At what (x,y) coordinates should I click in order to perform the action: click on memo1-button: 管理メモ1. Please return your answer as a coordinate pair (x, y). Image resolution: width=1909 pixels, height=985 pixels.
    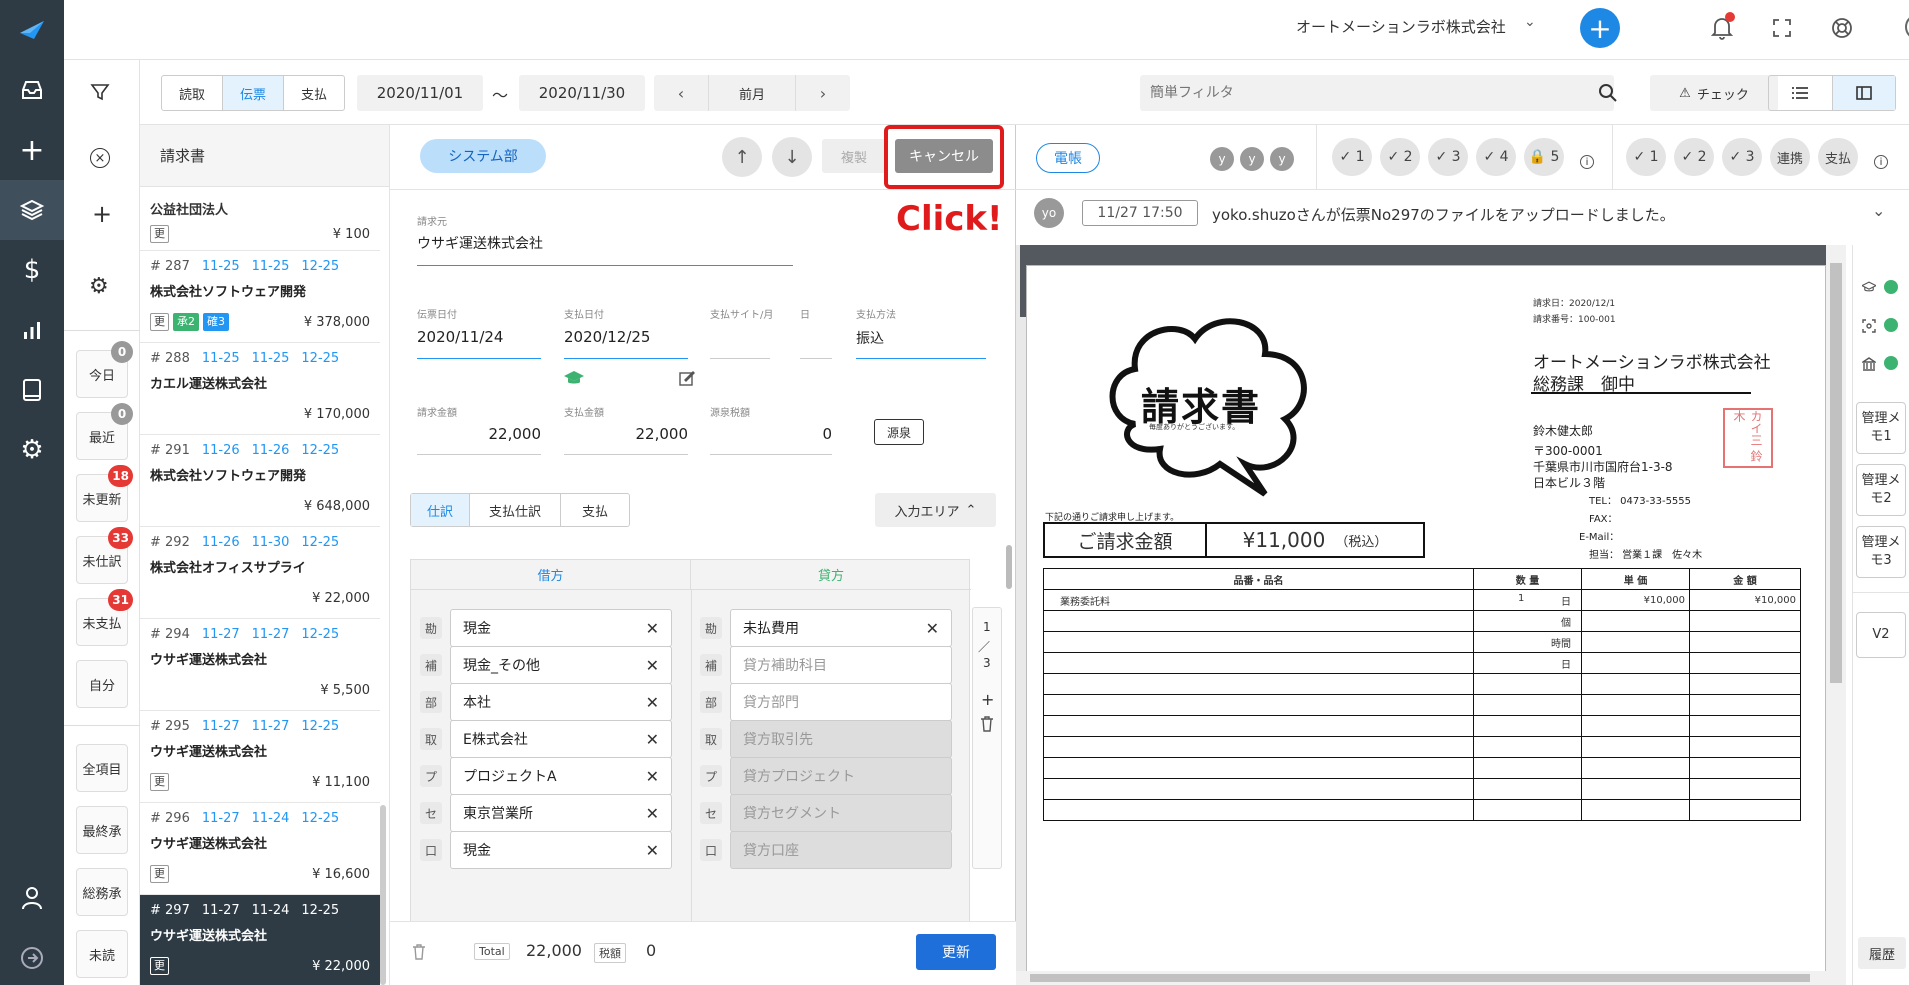
    Looking at the image, I should click on (1881, 428).